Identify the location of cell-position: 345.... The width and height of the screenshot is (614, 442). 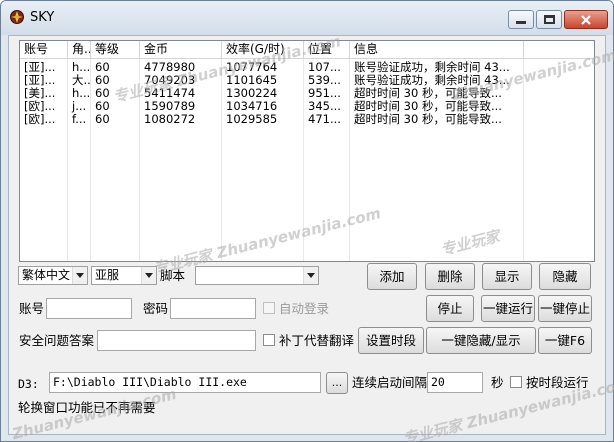
(324, 106).